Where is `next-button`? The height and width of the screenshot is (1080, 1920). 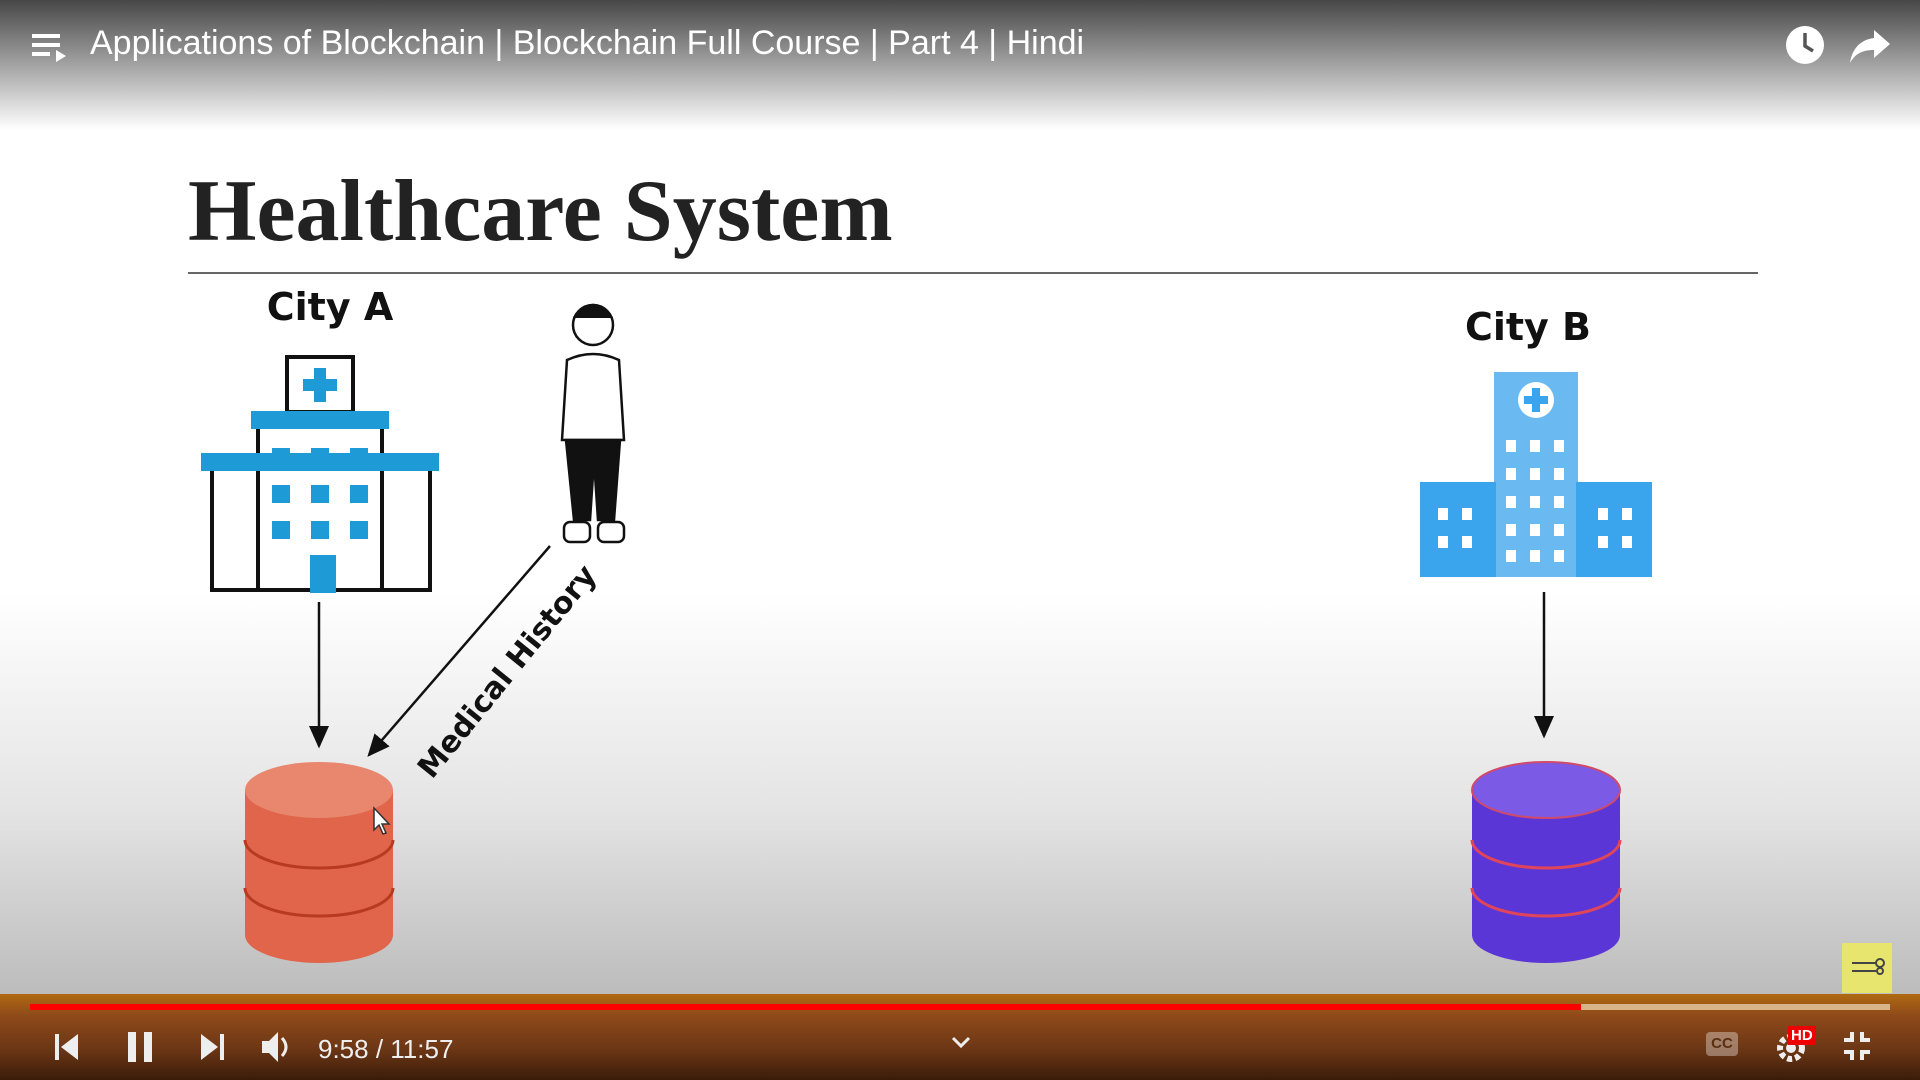
next-button is located at coordinates (213, 1046).